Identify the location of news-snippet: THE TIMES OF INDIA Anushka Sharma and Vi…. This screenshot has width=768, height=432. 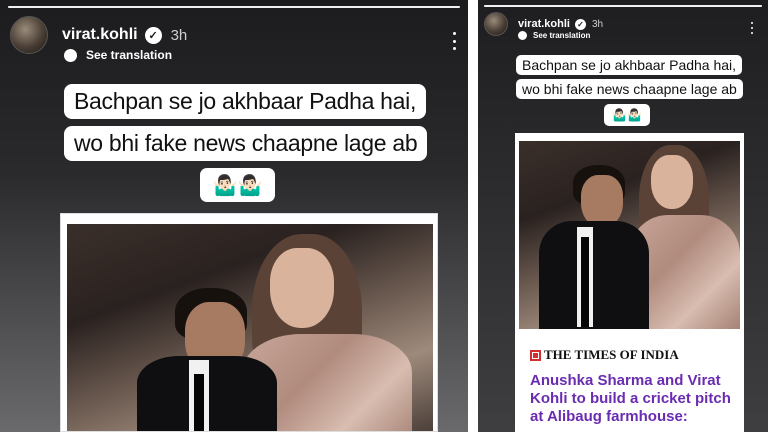
(629, 380).